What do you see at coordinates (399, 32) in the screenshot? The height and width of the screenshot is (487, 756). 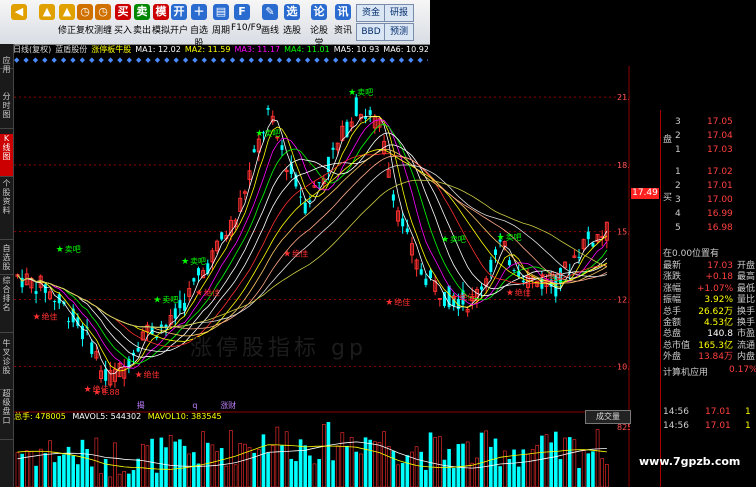 I see `toolbar-yuce-button: 预测` at bounding box center [399, 32].